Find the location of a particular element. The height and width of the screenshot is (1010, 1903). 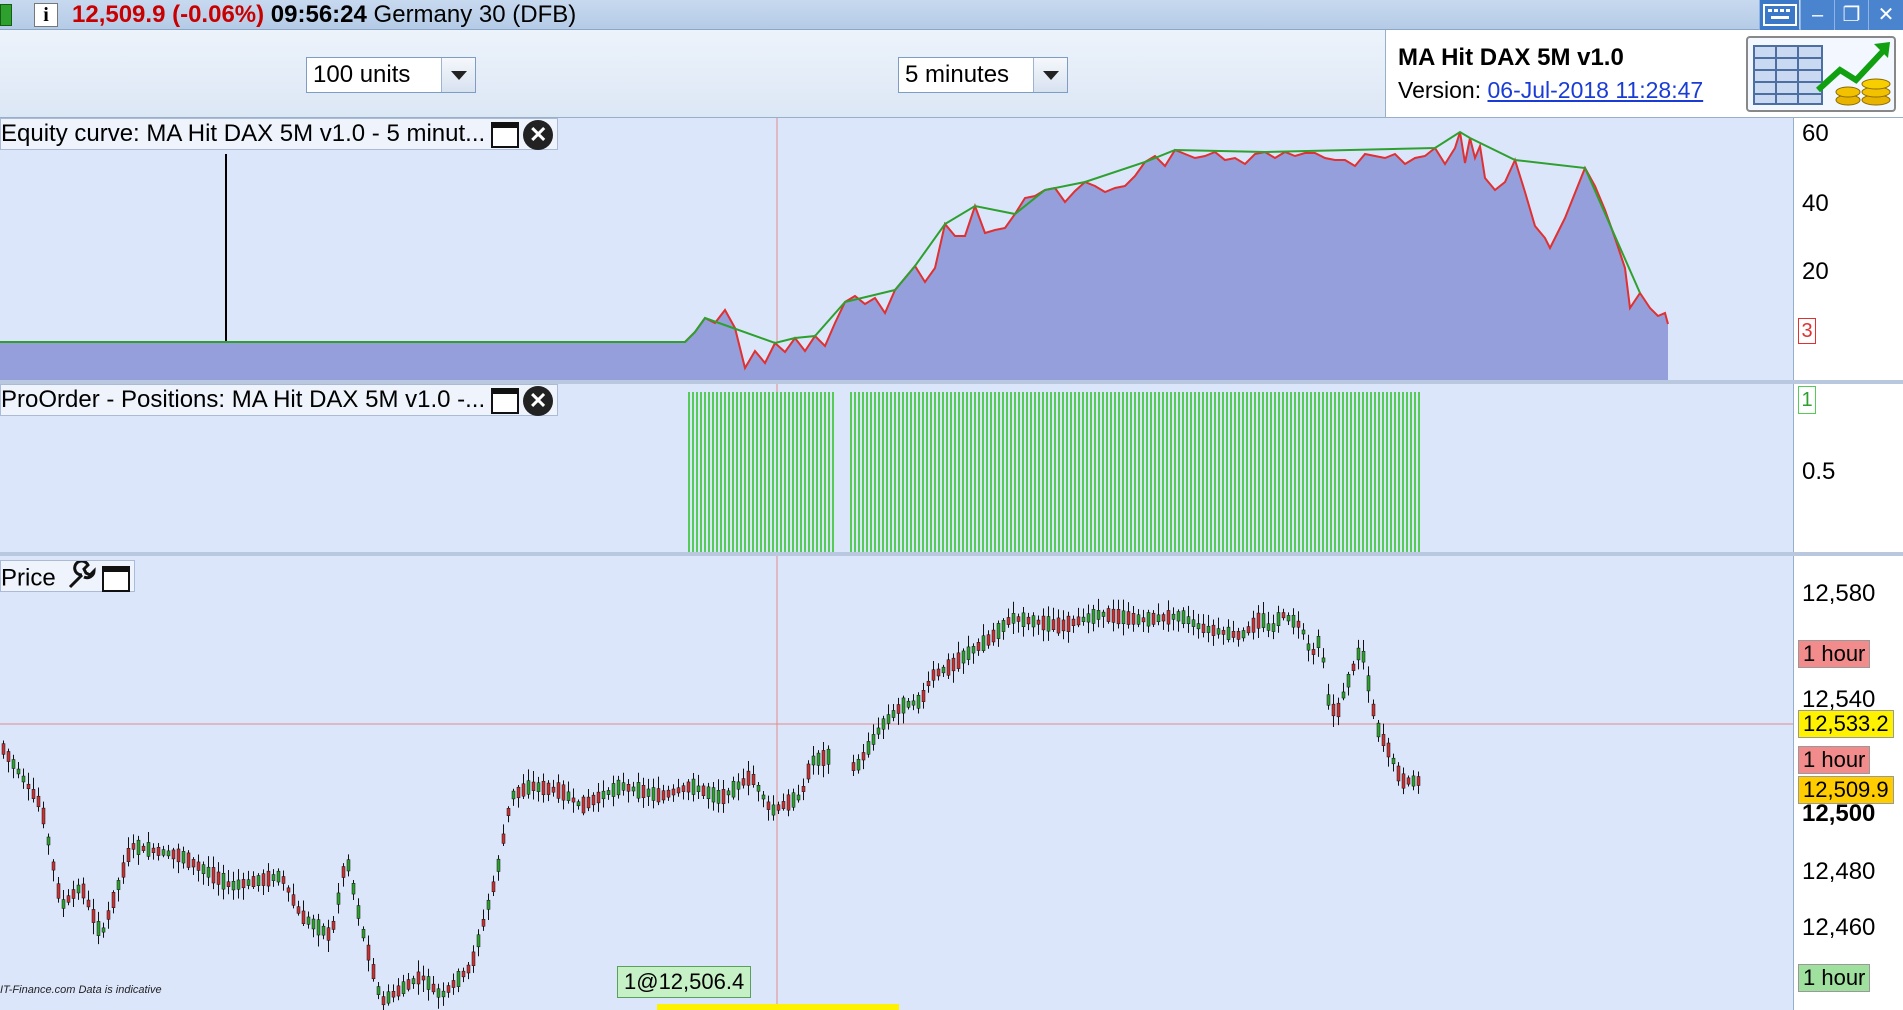

ruler-chart-icon is located at coordinates (1821, 74).